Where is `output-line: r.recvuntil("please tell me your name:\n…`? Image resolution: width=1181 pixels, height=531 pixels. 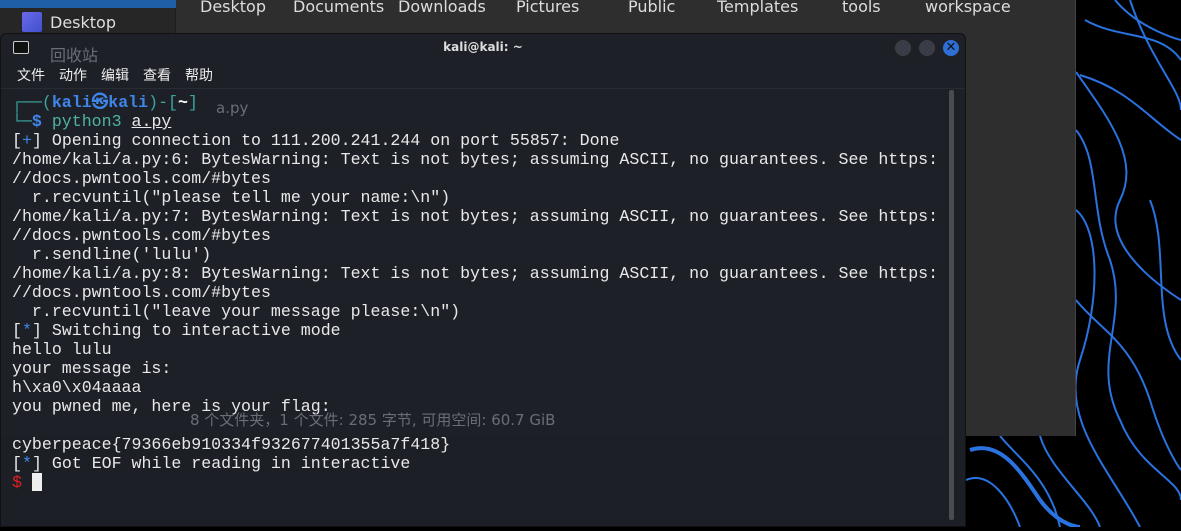
output-line: r.recvuntil("please tell me your name:\n… is located at coordinates (231, 197).